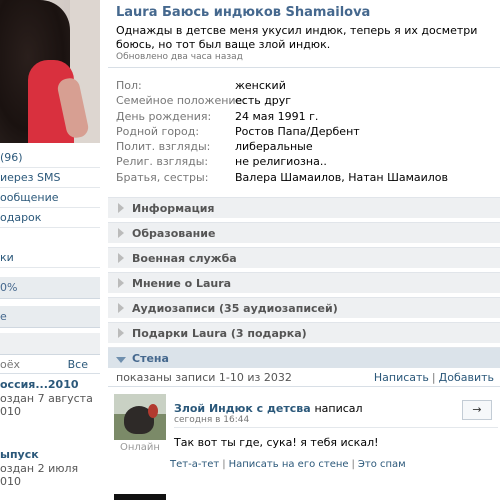 This screenshot has height=500, width=500. I want to click on blog-date: оздан 7 августа, so click(46, 398).